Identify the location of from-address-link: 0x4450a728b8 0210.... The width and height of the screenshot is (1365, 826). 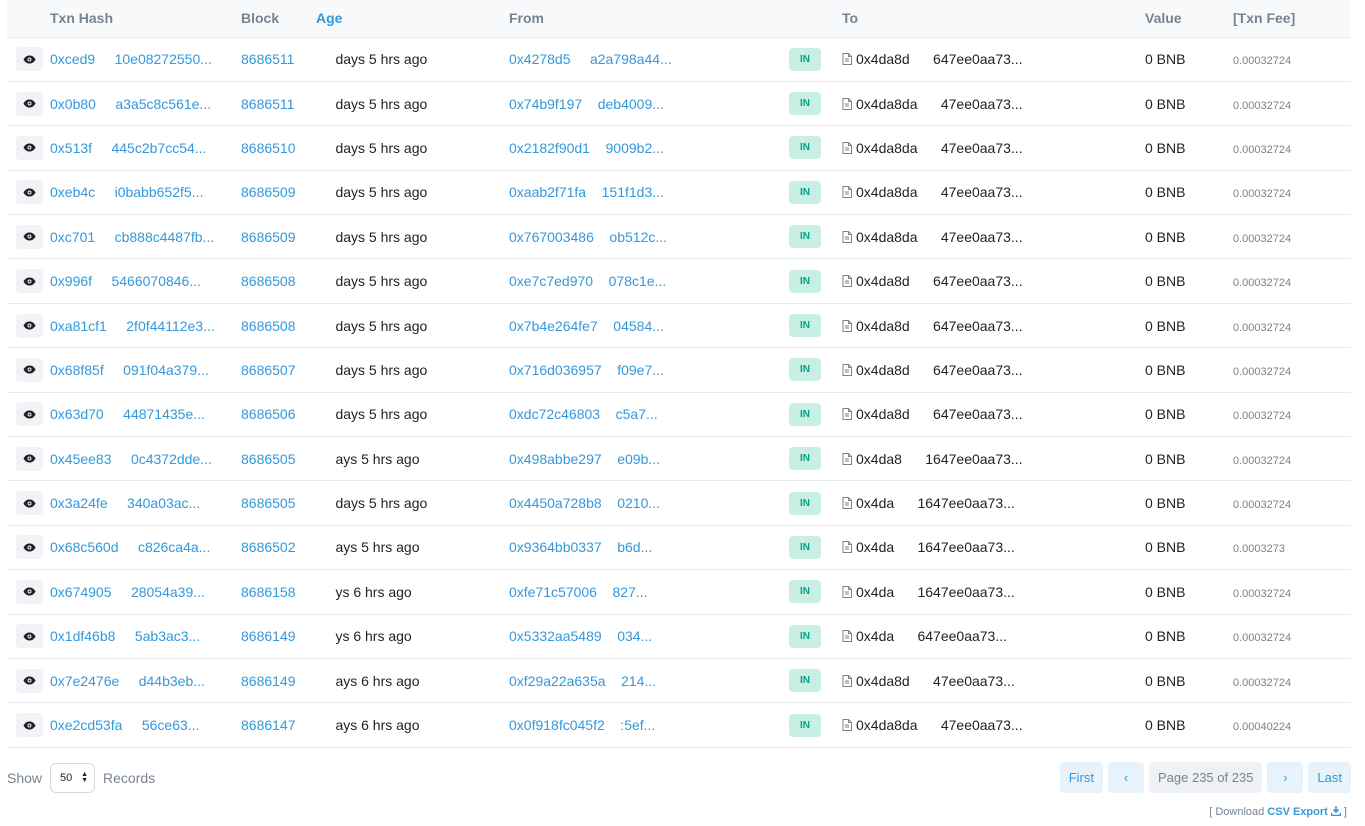
(584, 503).